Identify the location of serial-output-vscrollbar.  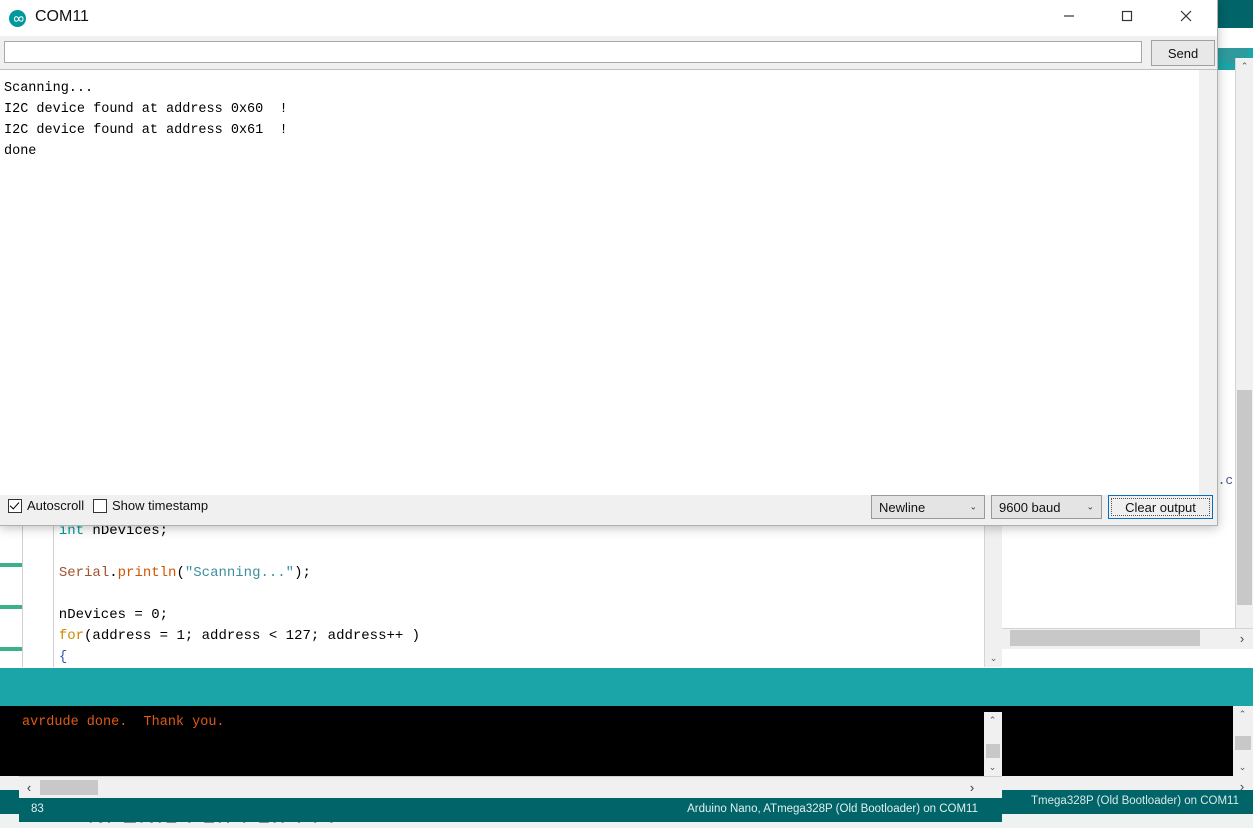
(1208, 283).